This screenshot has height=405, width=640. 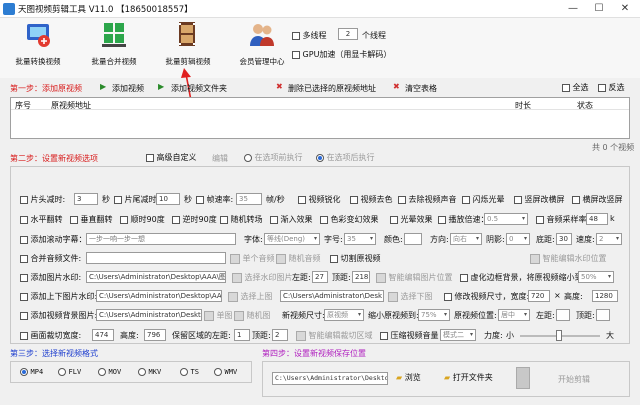 What do you see at coordinates (442, 219) in the screenshot?
I see `speed-checkbox` at bounding box center [442, 219].